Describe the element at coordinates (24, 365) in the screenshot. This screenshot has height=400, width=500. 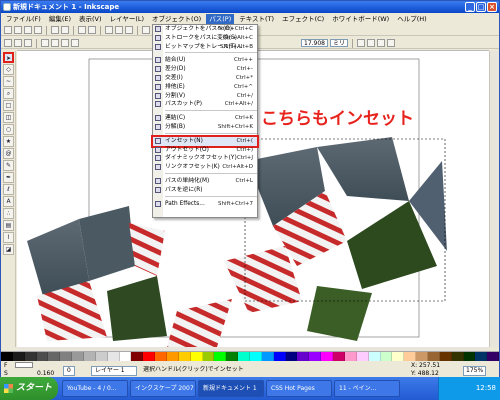
I see `fill-swatch` at that location.